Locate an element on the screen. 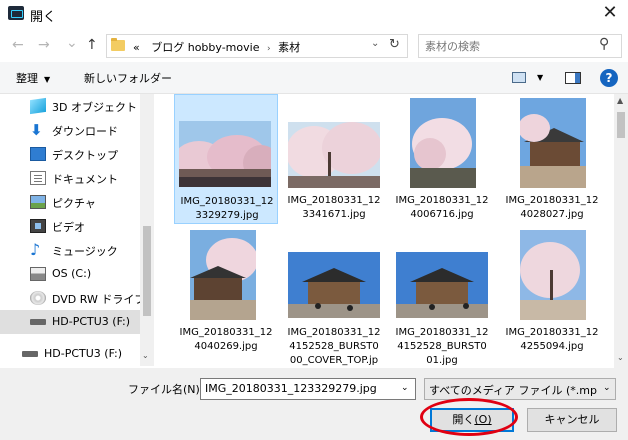 This screenshot has height=440, width=628. sidebar-item-dvd-drive: DVD RW ドライブ ( is located at coordinates (76, 298).